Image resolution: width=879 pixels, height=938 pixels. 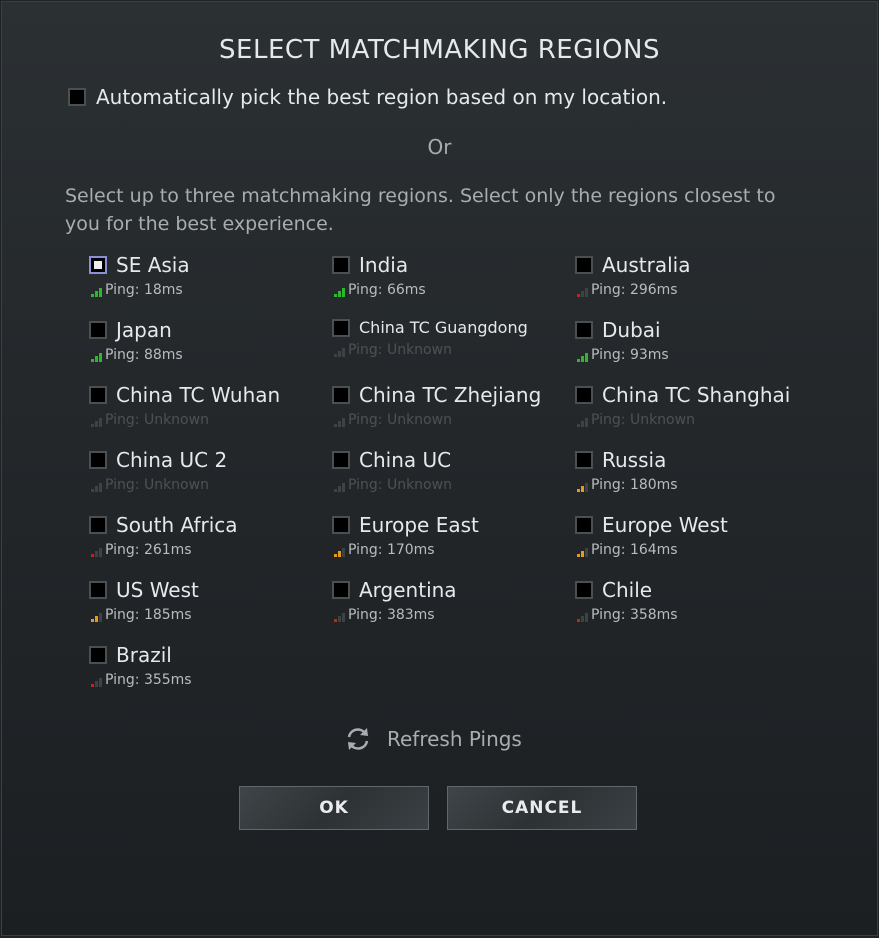 I want to click on region-option: Japan Ping: 88ms, so click(x=204, y=348).